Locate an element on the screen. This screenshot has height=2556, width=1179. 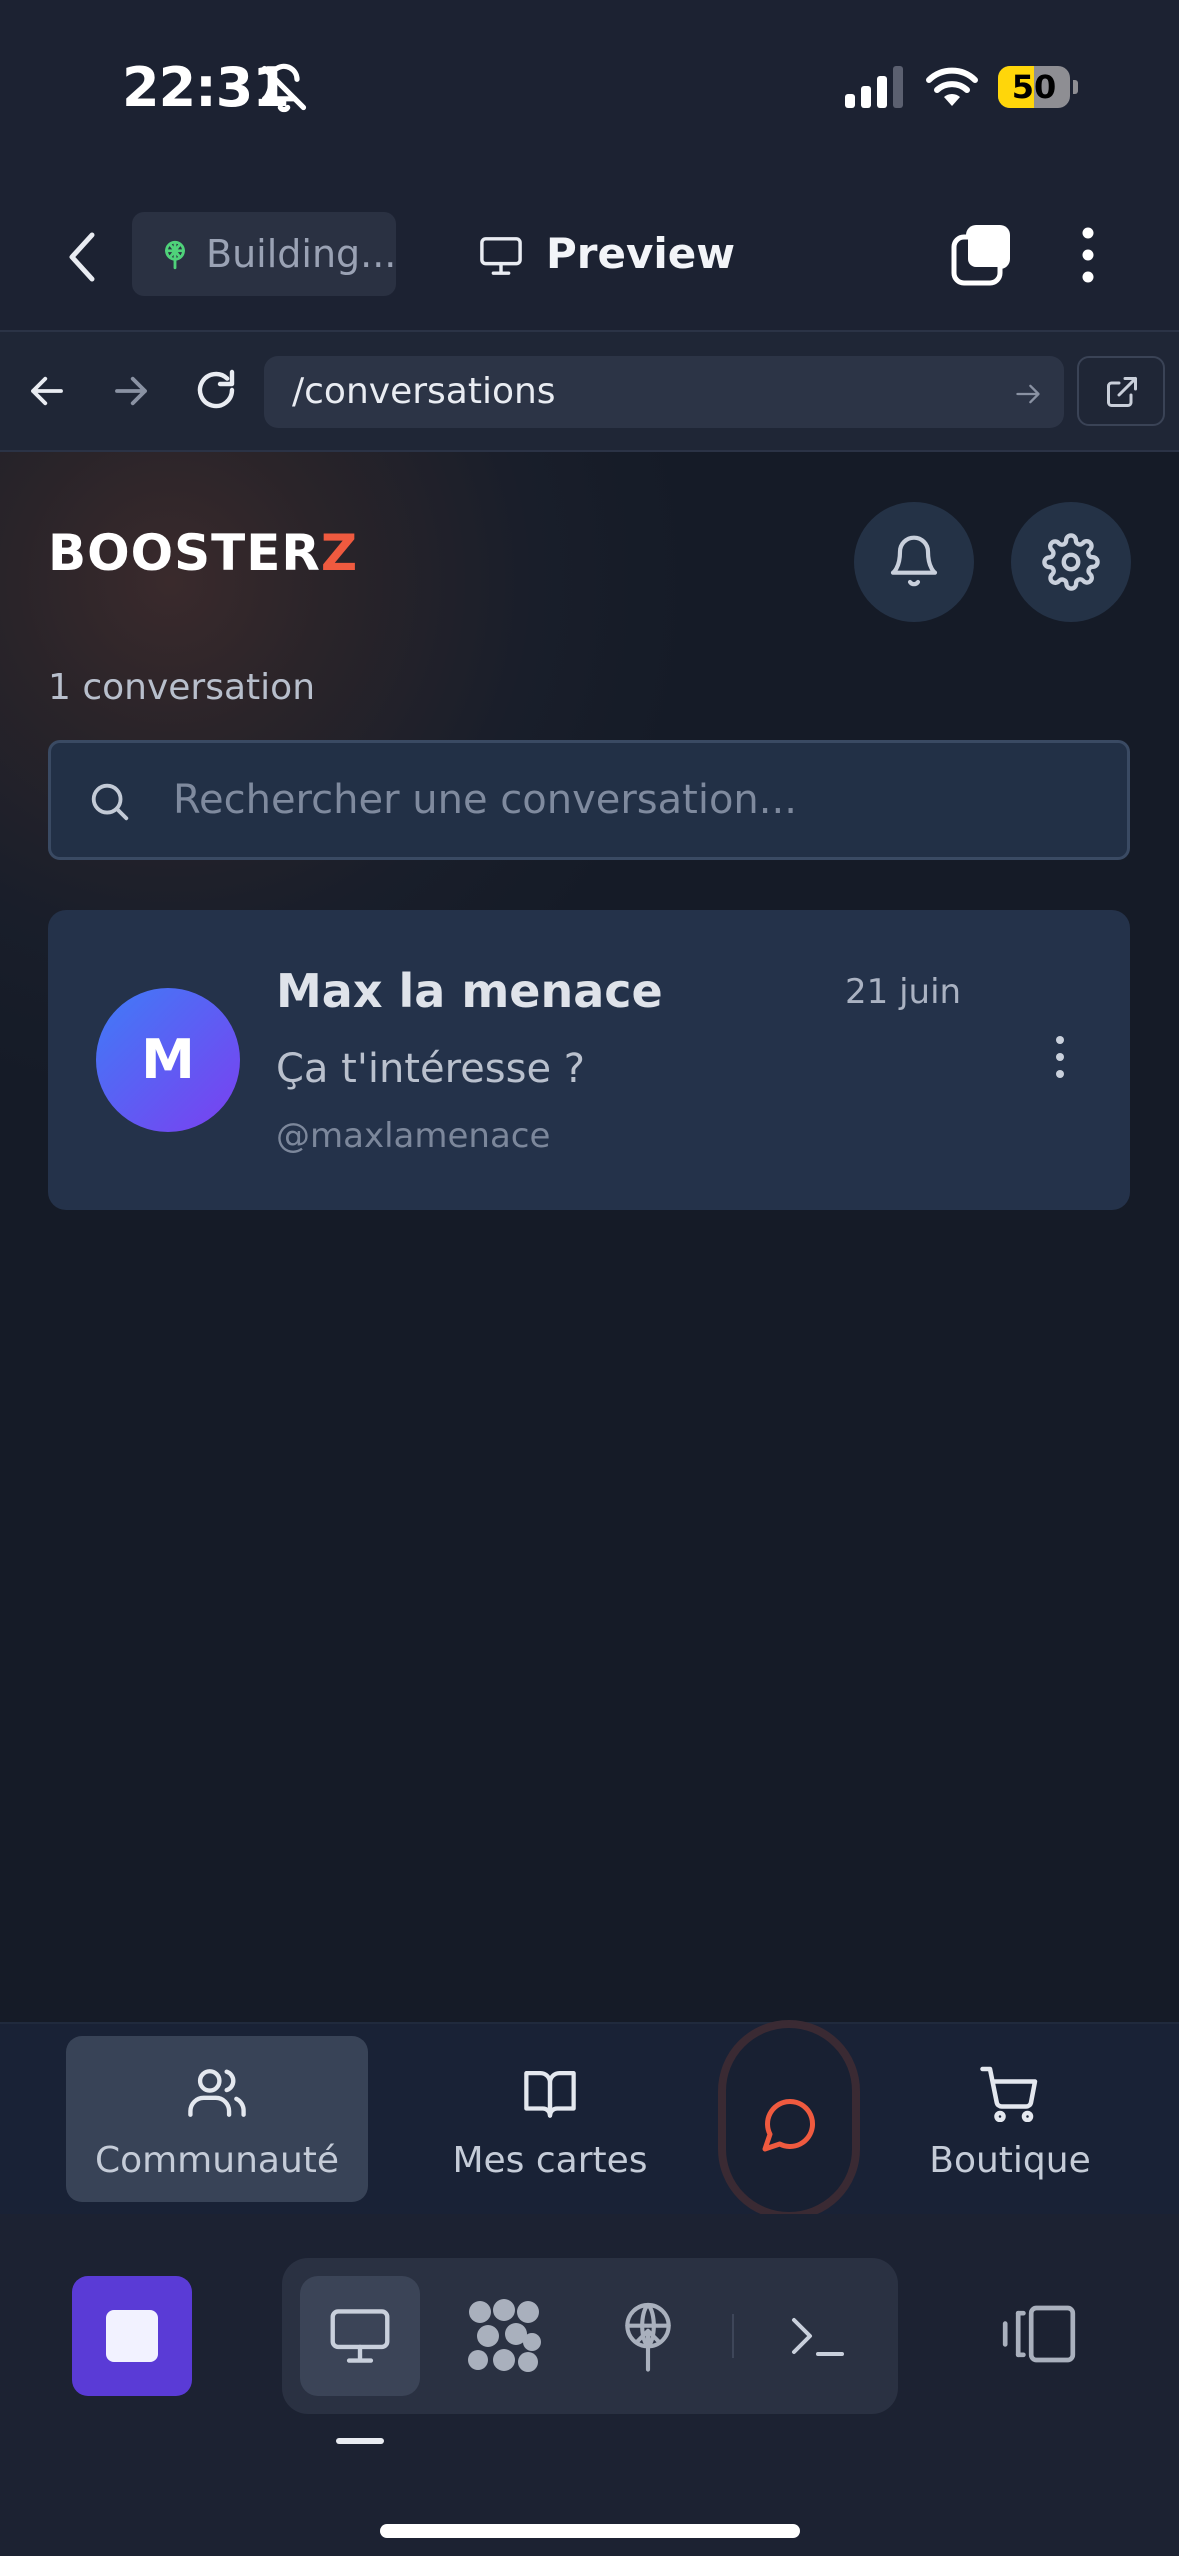
back-button is located at coordinates (85, 257).